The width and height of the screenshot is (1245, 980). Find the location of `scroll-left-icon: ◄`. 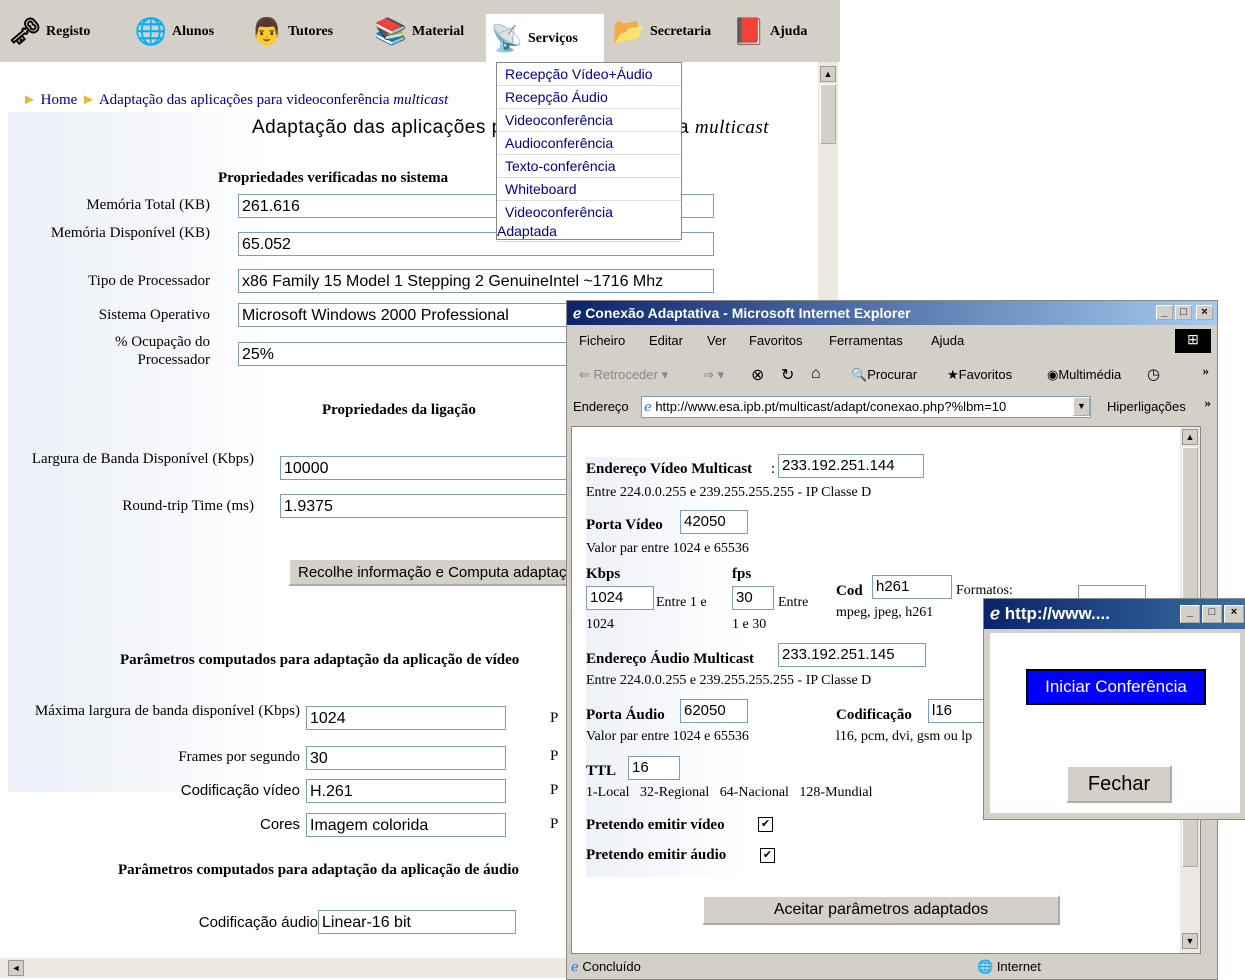

scroll-left-icon: ◄ is located at coordinates (16, 968).